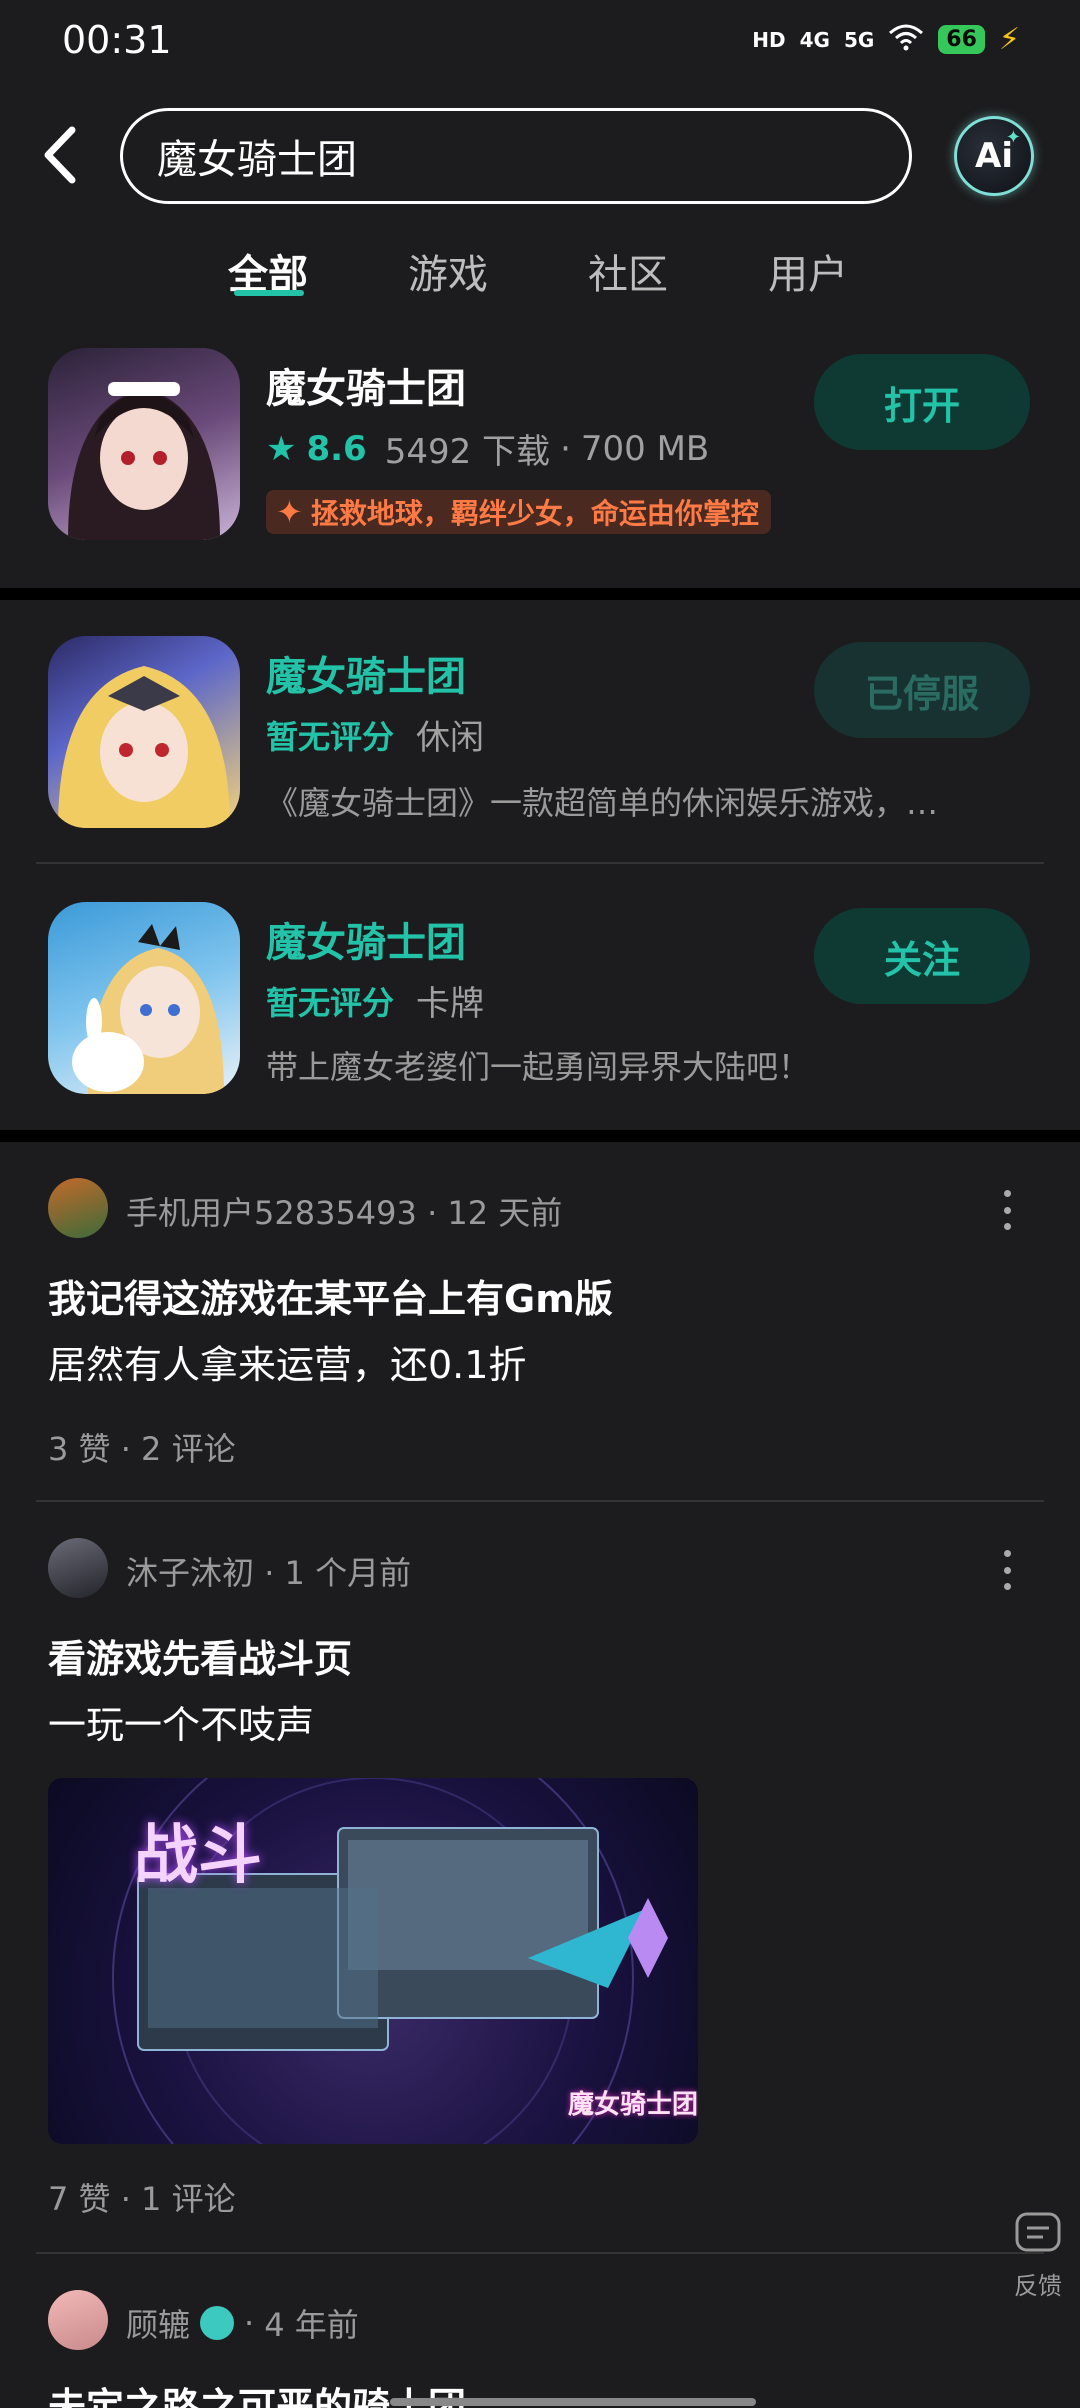 Image resolution: width=1080 pixels, height=2408 pixels. What do you see at coordinates (311, 2325) in the screenshot?
I see `post-time: 4 年前` at bounding box center [311, 2325].